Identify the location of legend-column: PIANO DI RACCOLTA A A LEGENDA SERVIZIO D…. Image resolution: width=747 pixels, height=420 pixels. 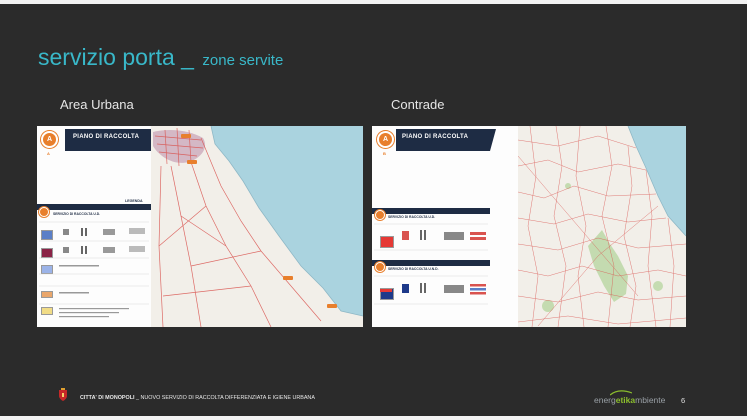
(97, 226).